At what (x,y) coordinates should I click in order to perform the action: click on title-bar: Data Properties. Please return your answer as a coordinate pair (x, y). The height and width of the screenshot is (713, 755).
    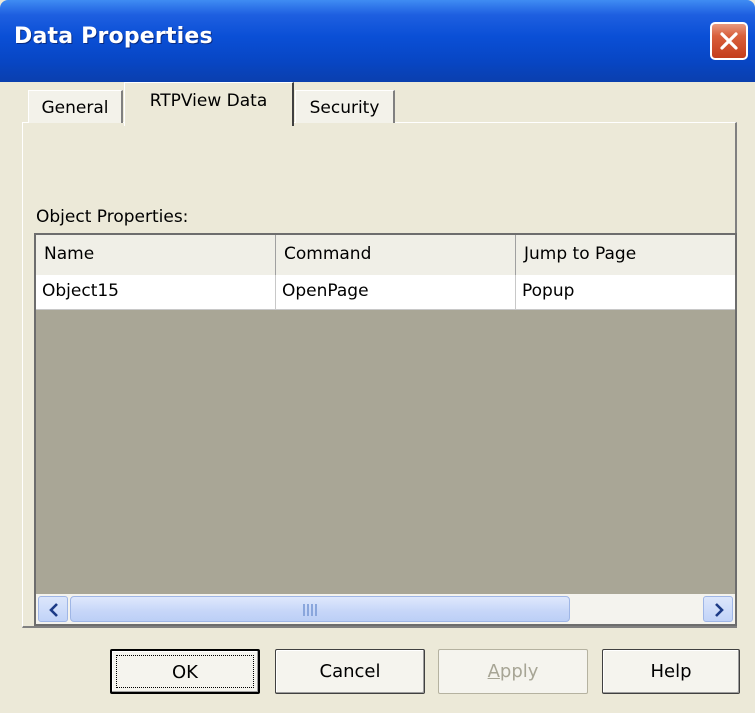
    Looking at the image, I should click on (377, 41).